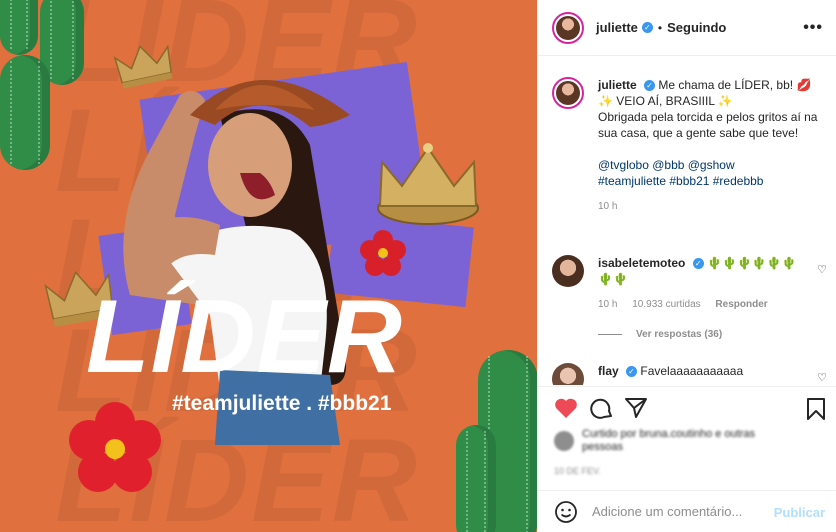 The height and width of the screenshot is (532, 836). What do you see at coordinates (804, 85) in the screenshot?
I see `lips-icon: 💋` at bounding box center [804, 85].